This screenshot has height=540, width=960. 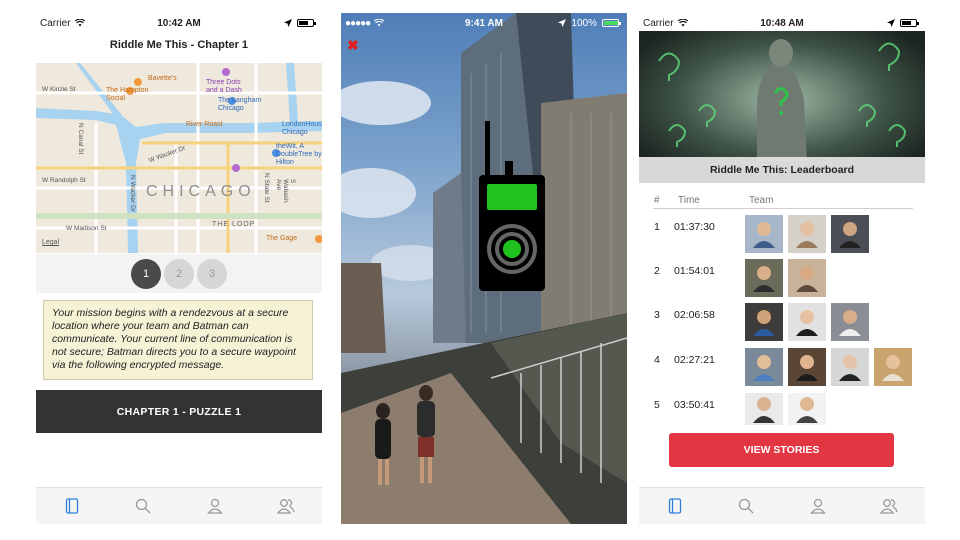 I want to click on table-row: 1 01:37:30, so click(x=783, y=235).